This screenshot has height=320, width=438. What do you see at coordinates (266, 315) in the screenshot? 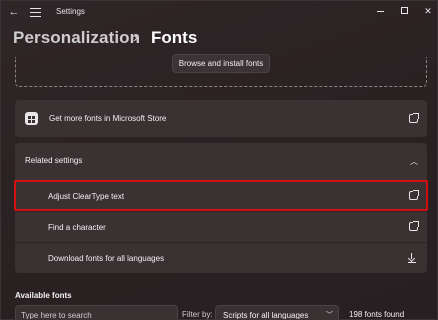
I see `filter-selected-value: Scripts for all languages` at bounding box center [266, 315].